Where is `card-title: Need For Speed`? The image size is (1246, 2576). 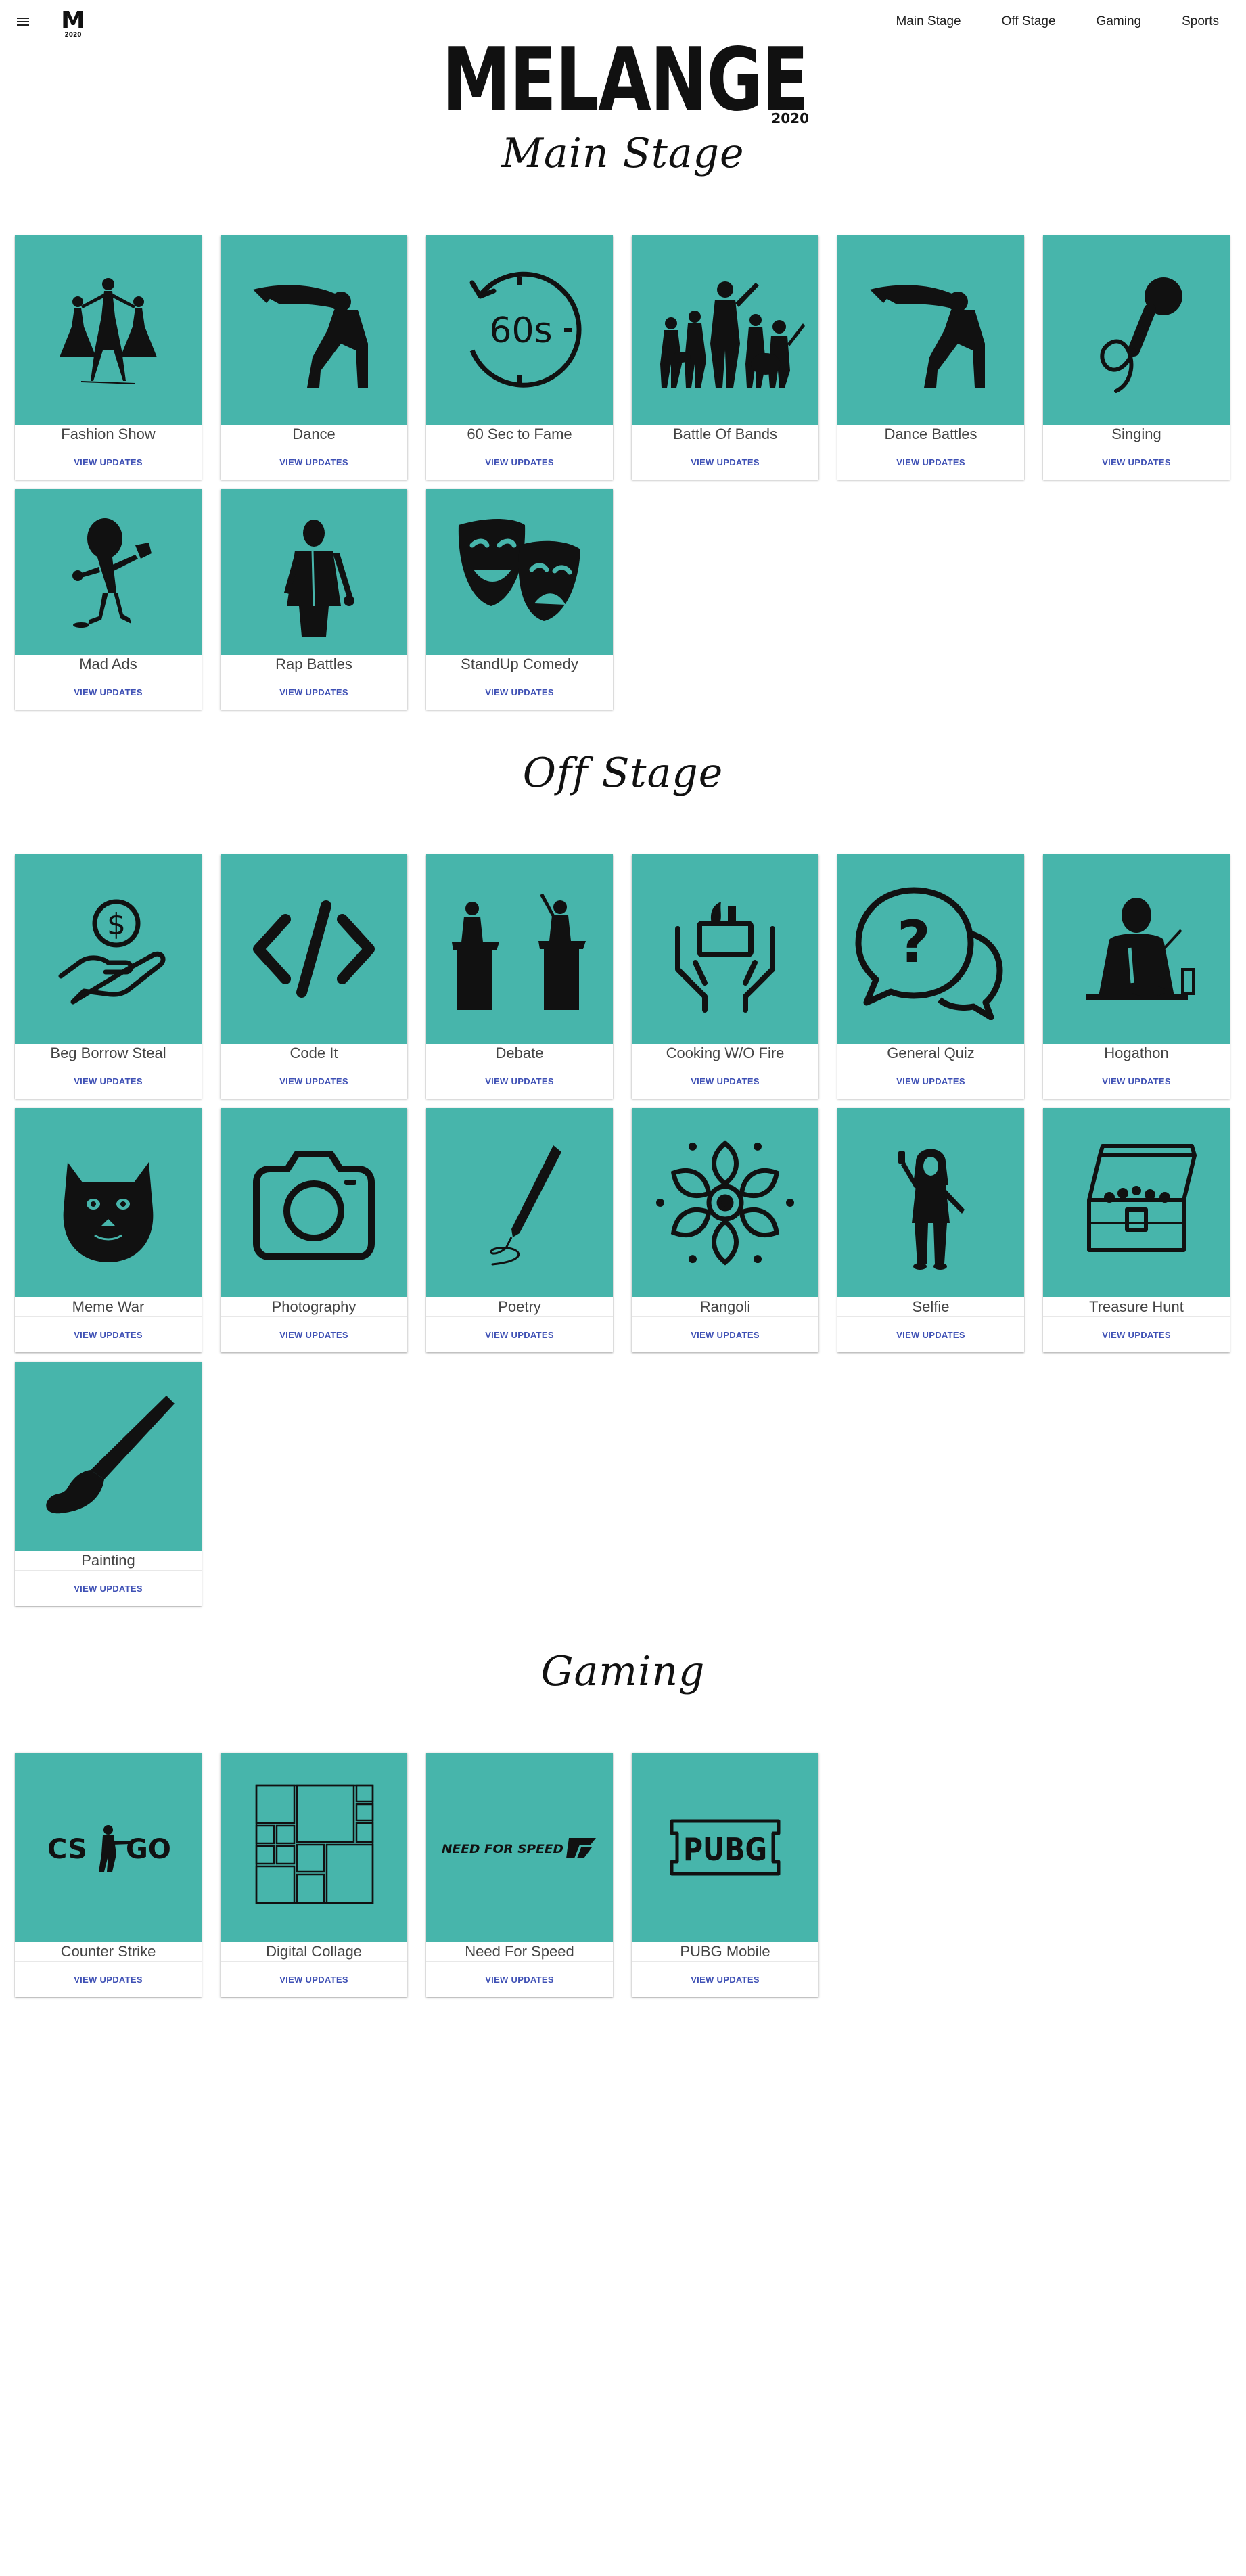 card-title: Need For Speed is located at coordinates (519, 1952).